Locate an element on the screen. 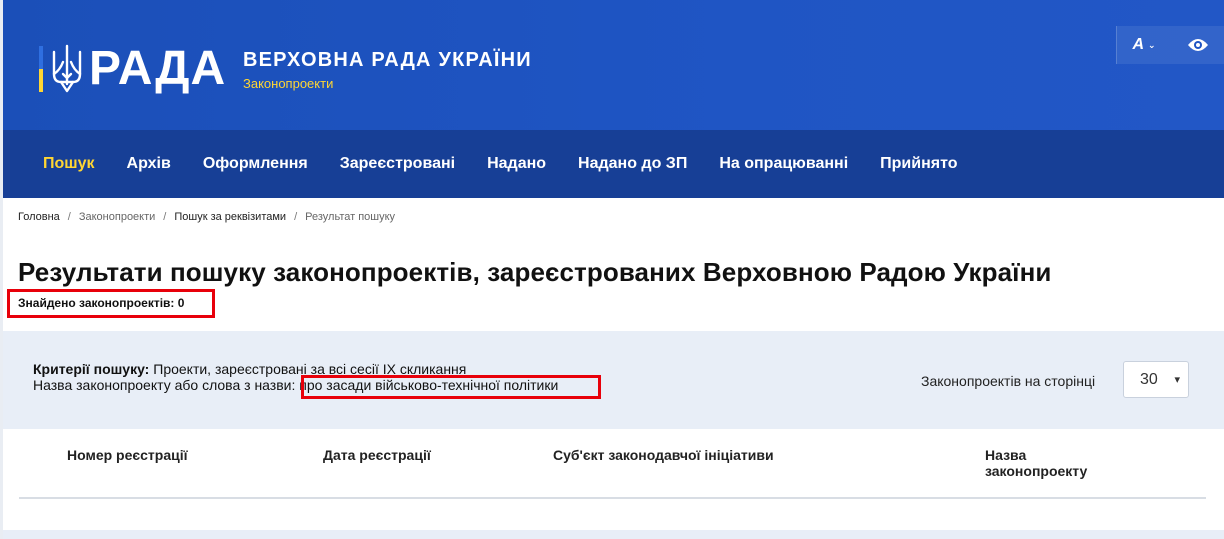 The width and height of the screenshot is (1224, 539). nav-item-in-review: На опрацюванні is located at coordinates (783, 164).